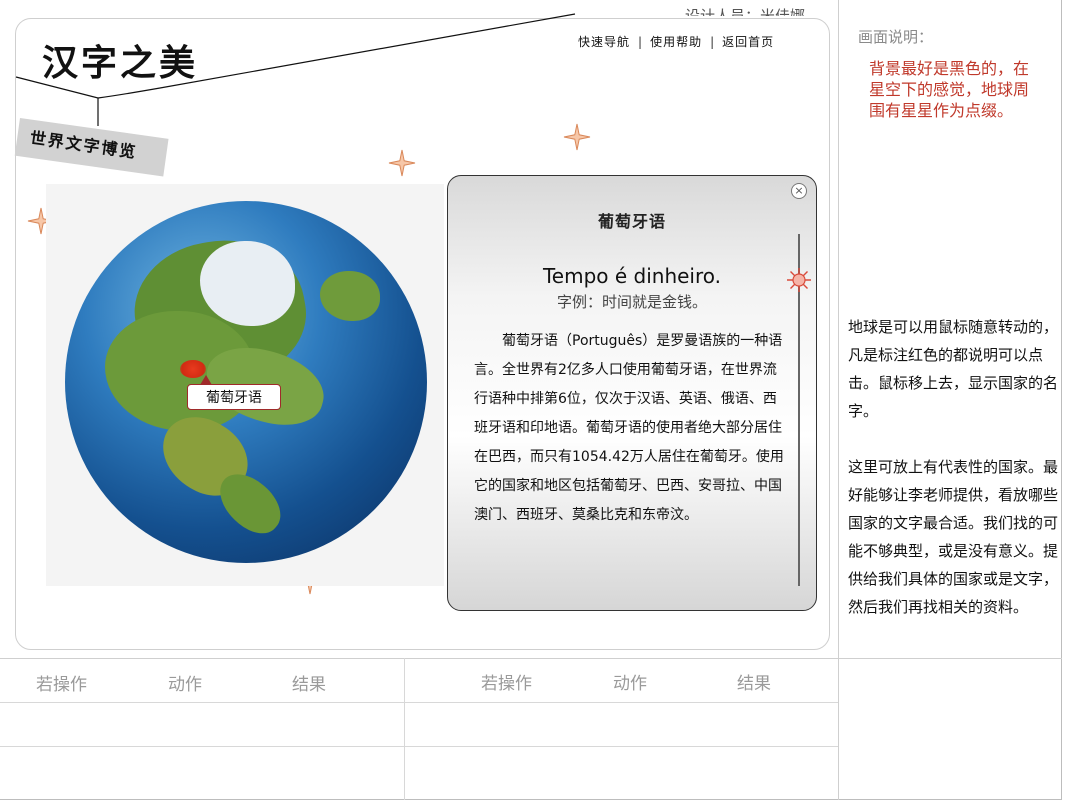 This screenshot has width=1071, height=806. Describe the element at coordinates (604, 41) in the screenshot. I see `nav-quick-navigation: 快速导航` at that location.